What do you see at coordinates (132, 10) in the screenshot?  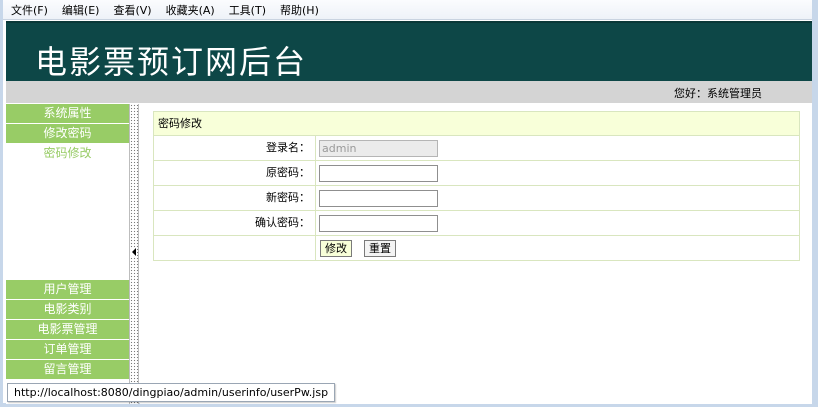 I see `menu-view: 查看(V)` at bounding box center [132, 10].